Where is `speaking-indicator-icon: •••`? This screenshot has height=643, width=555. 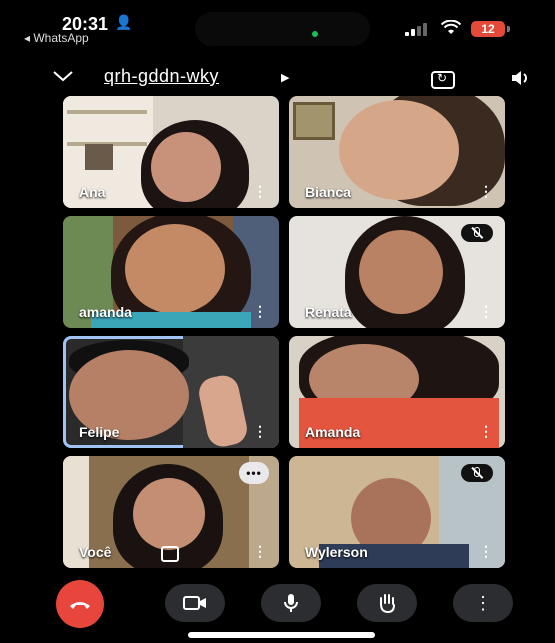 speaking-indicator-icon: ••• is located at coordinates (254, 473).